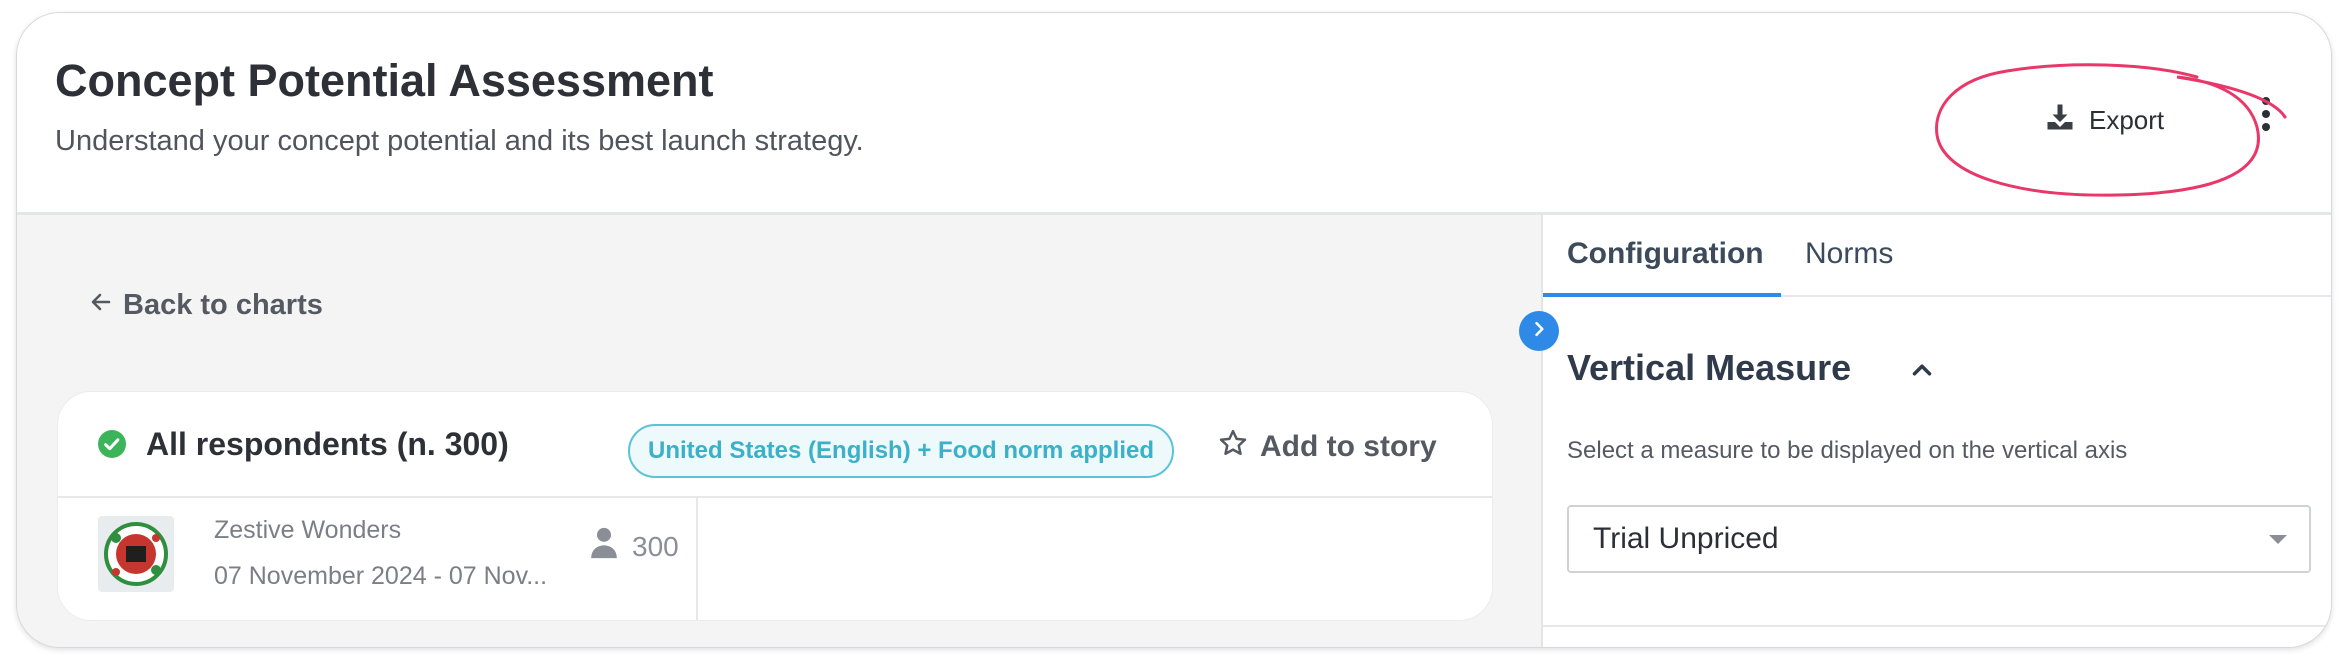 This screenshot has width=2348, height=666. I want to click on more-options-button, so click(2266, 117).